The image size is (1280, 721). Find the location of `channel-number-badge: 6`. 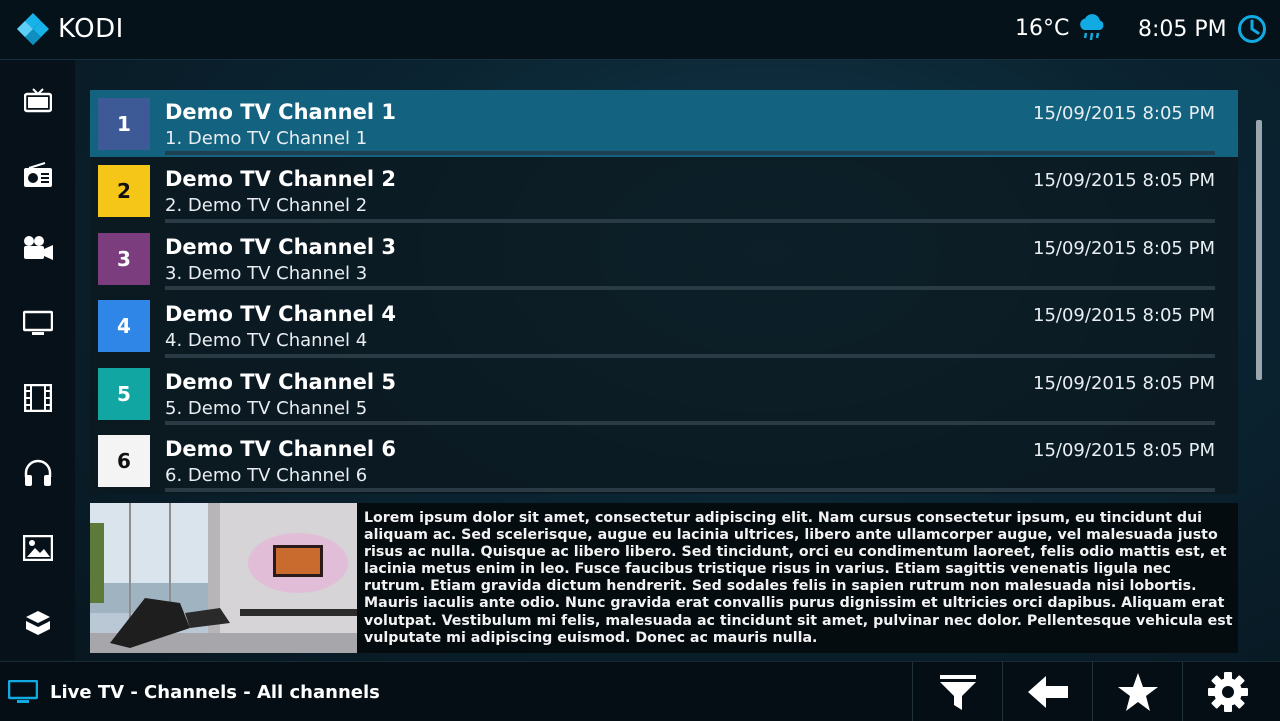

channel-number-badge: 6 is located at coordinates (124, 460).